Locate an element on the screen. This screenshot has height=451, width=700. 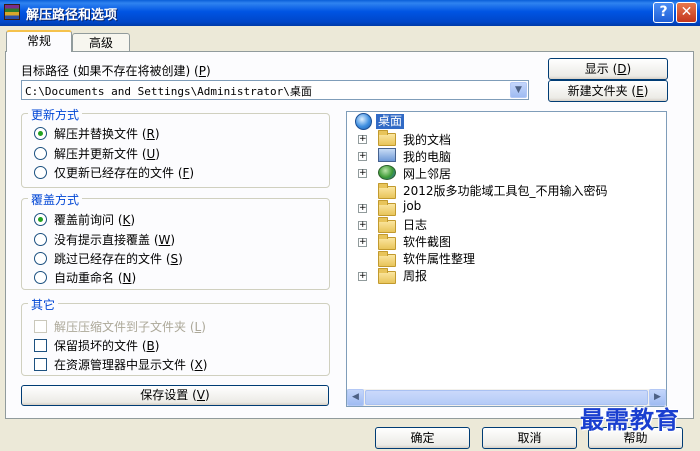
tree-item-weekly-report: 周报 is located at coordinates (415, 275).